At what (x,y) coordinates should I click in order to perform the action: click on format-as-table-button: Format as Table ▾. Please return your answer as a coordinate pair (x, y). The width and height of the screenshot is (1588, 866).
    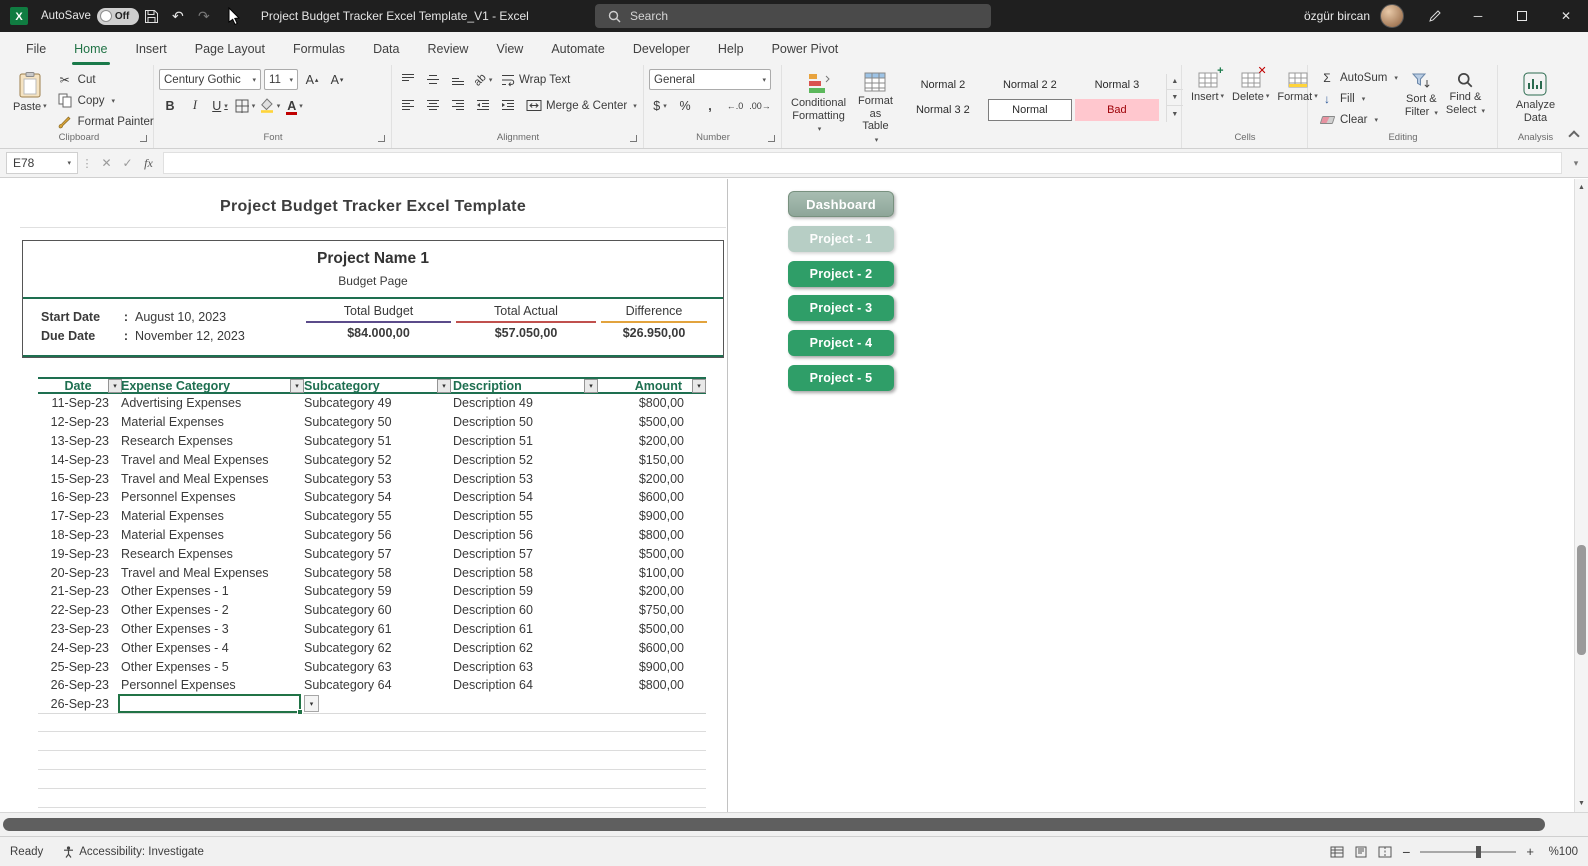
    Looking at the image, I should click on (875, 108).